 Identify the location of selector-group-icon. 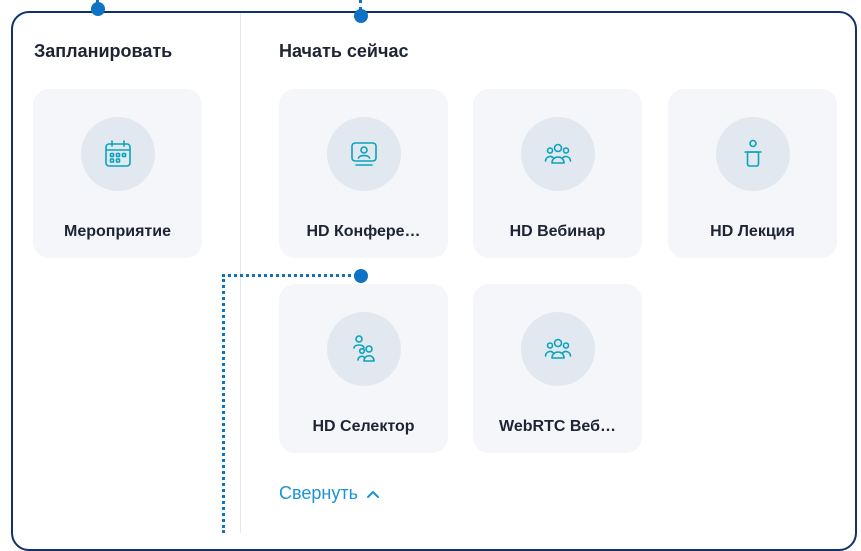
(363, 348).